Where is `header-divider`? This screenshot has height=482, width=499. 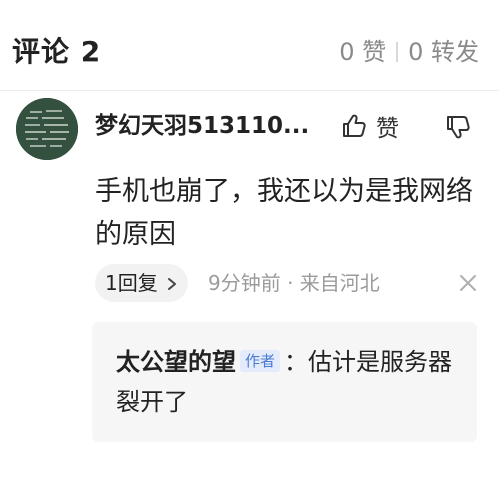
header-divider is located at coordinates (249, 90).